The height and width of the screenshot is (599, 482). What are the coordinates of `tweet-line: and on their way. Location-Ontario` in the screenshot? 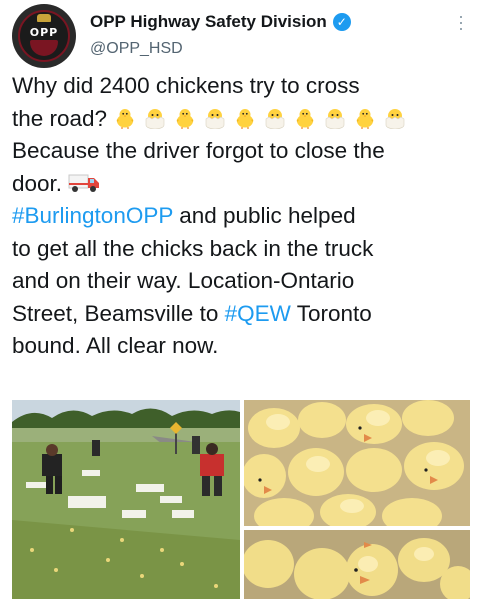 It's located at (183, 280).